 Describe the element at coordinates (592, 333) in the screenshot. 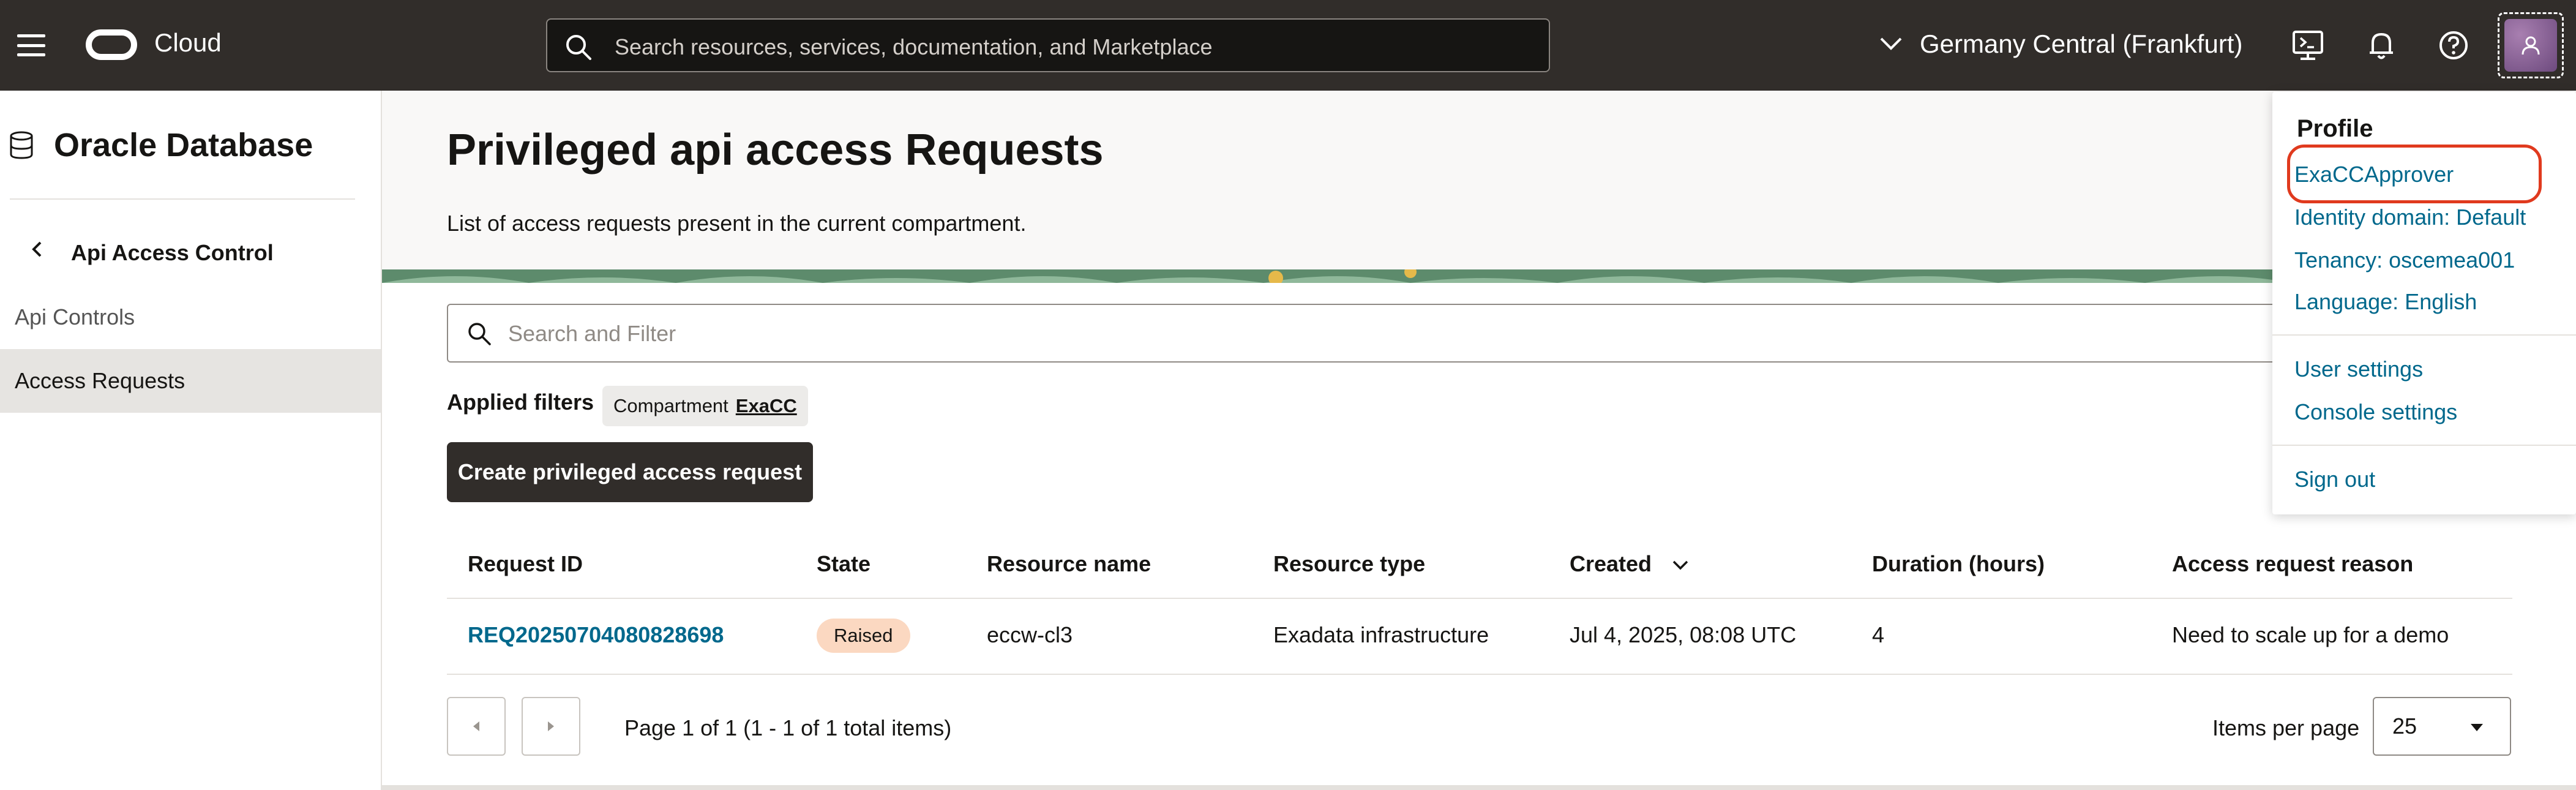

I see `search-filter-placeholder: Search and Filter` at that location.